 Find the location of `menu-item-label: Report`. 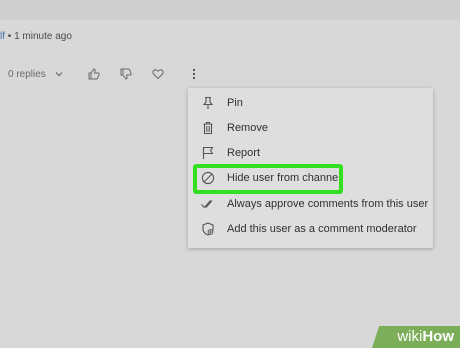

menu-item-label: Report is located at coordinates (244, 153).